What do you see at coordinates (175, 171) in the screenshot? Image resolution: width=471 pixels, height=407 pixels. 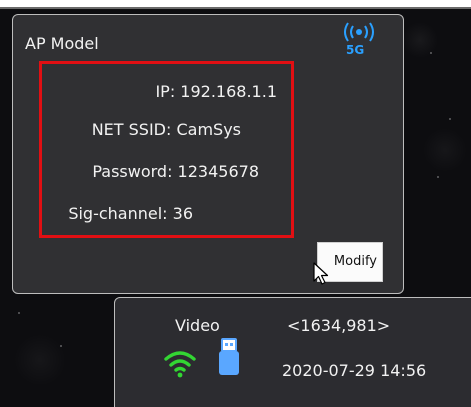 I see `network-password: Password: 12345678` at bounding box center [175, 171].